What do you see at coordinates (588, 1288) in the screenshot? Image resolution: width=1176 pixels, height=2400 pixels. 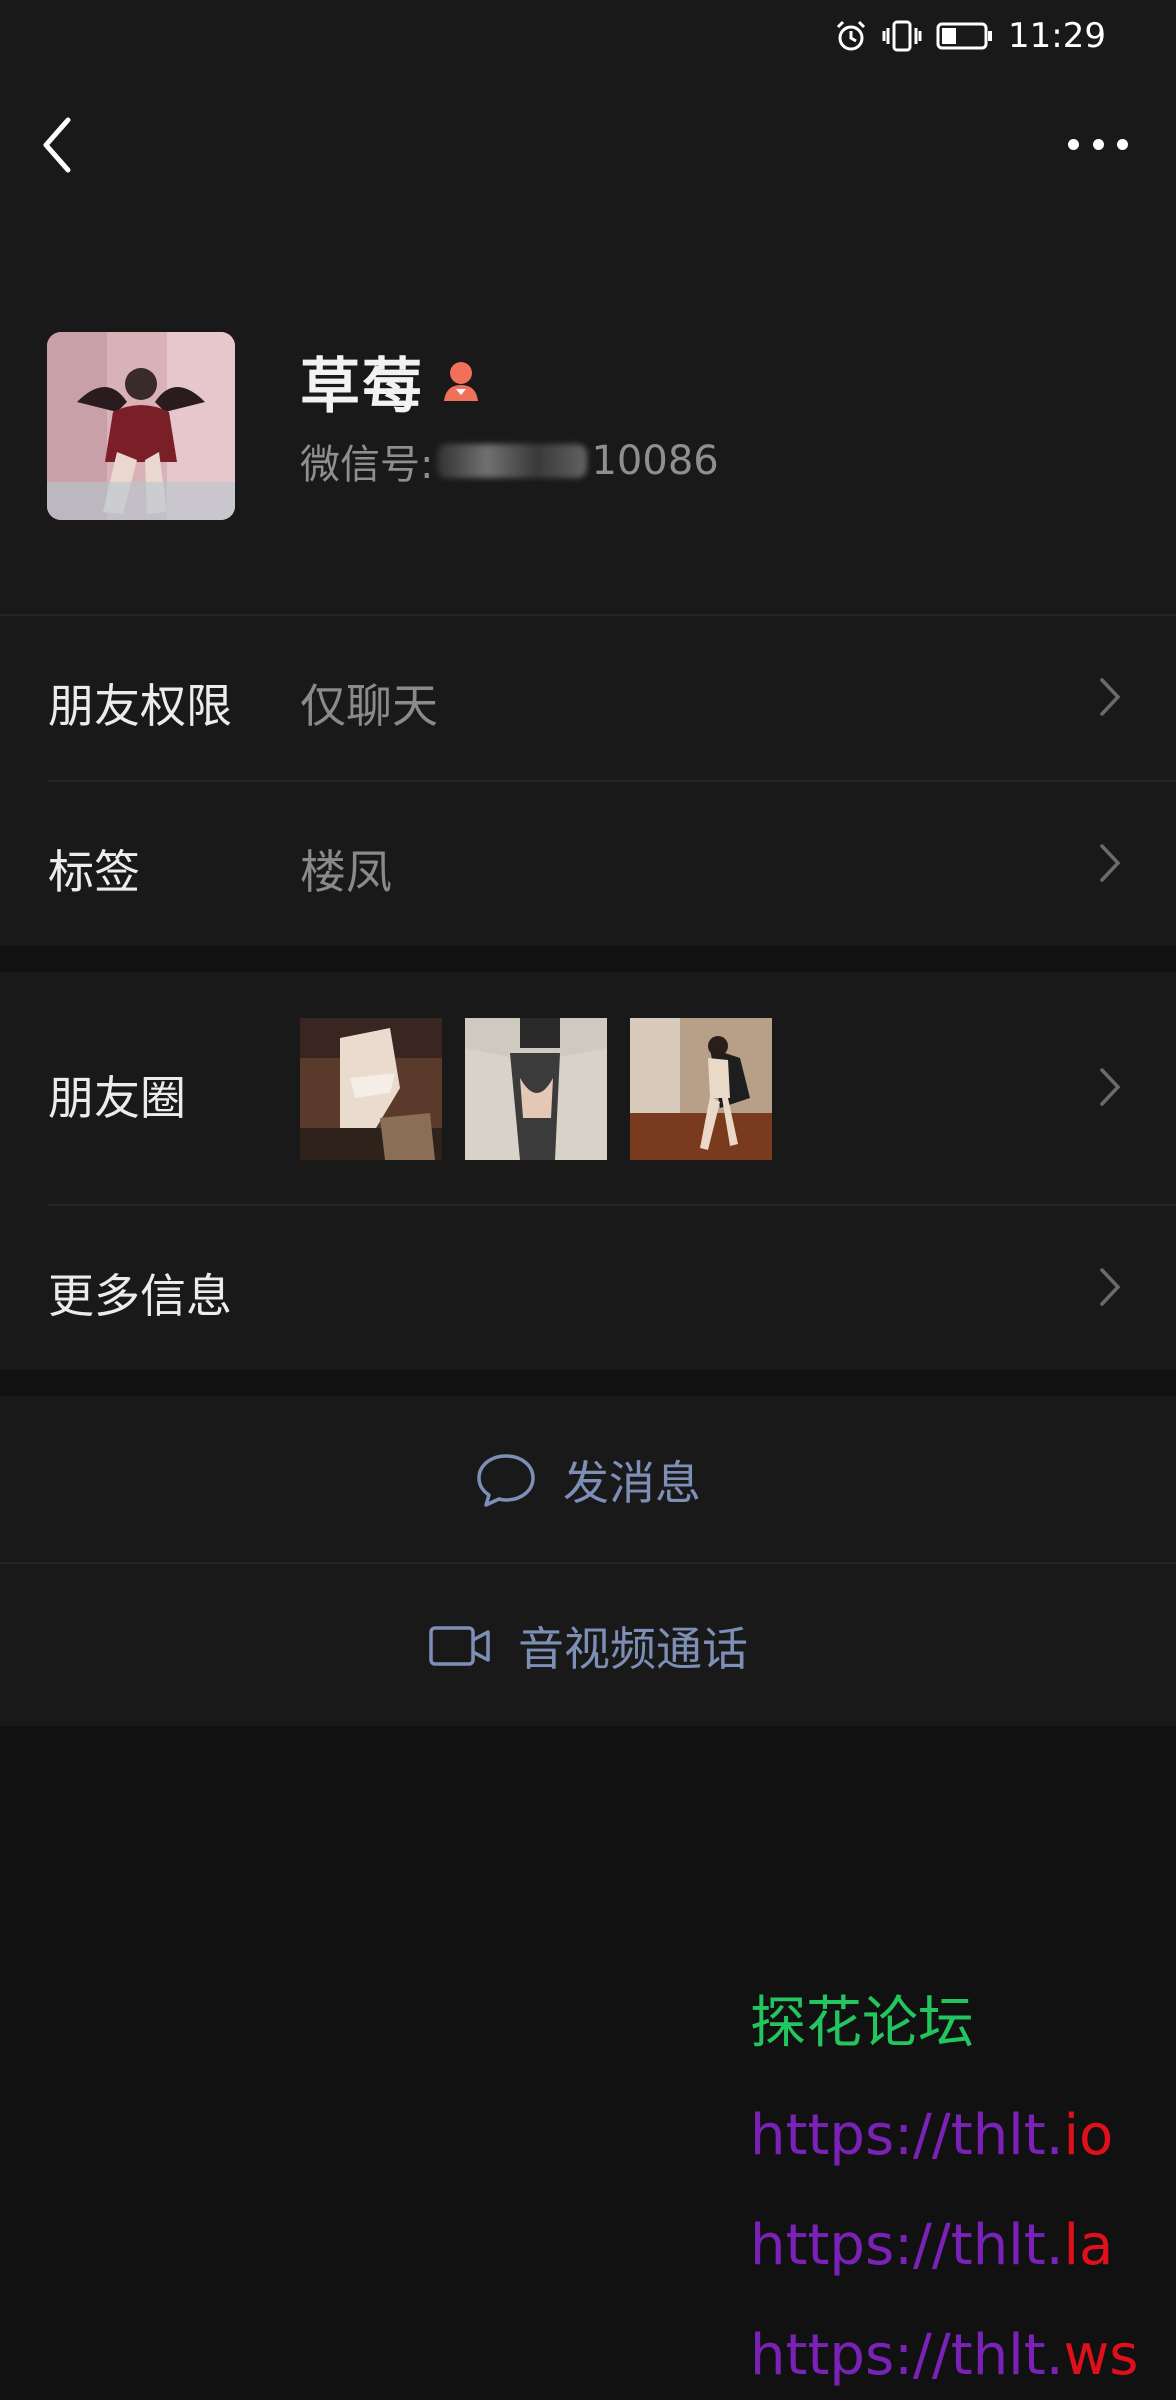 I see `row-more-info: 更多信息` at bounding box center [588, 1288].